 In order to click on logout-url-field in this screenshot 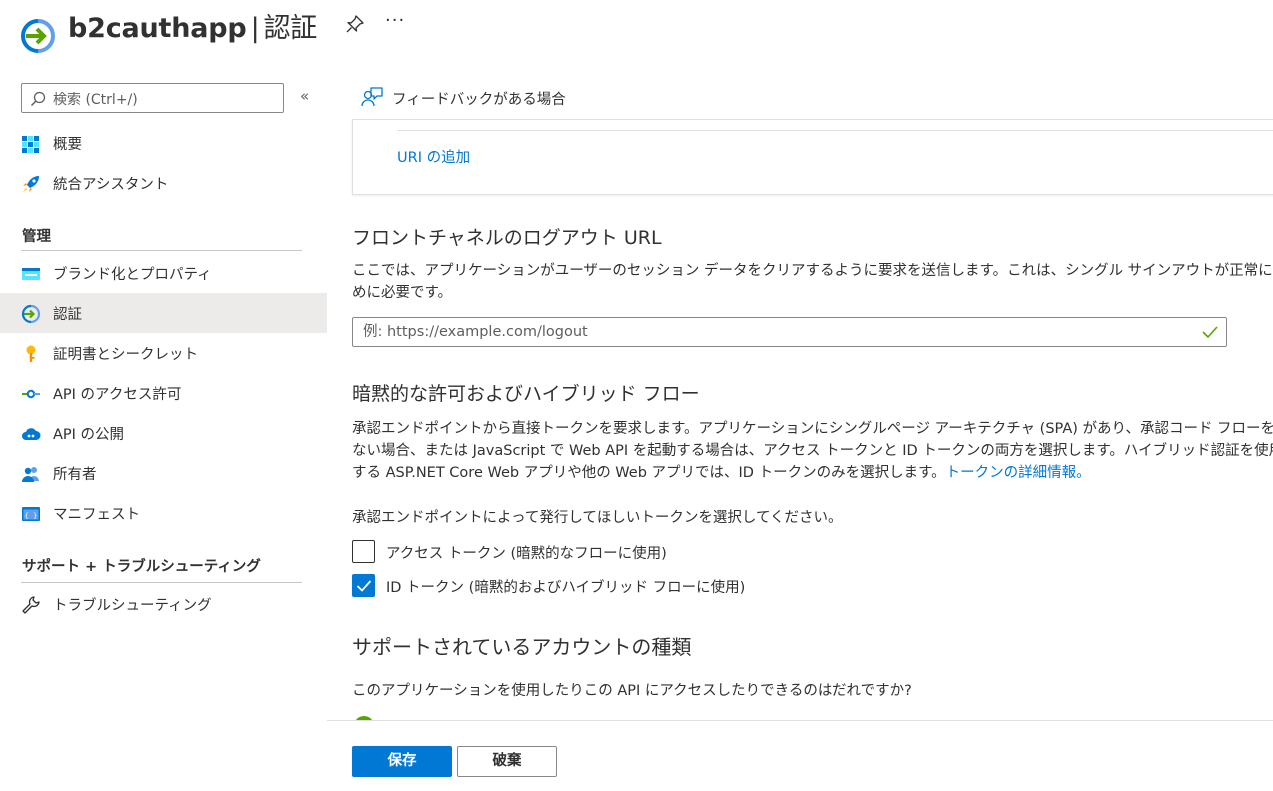, I will do `click(789, 332)`.